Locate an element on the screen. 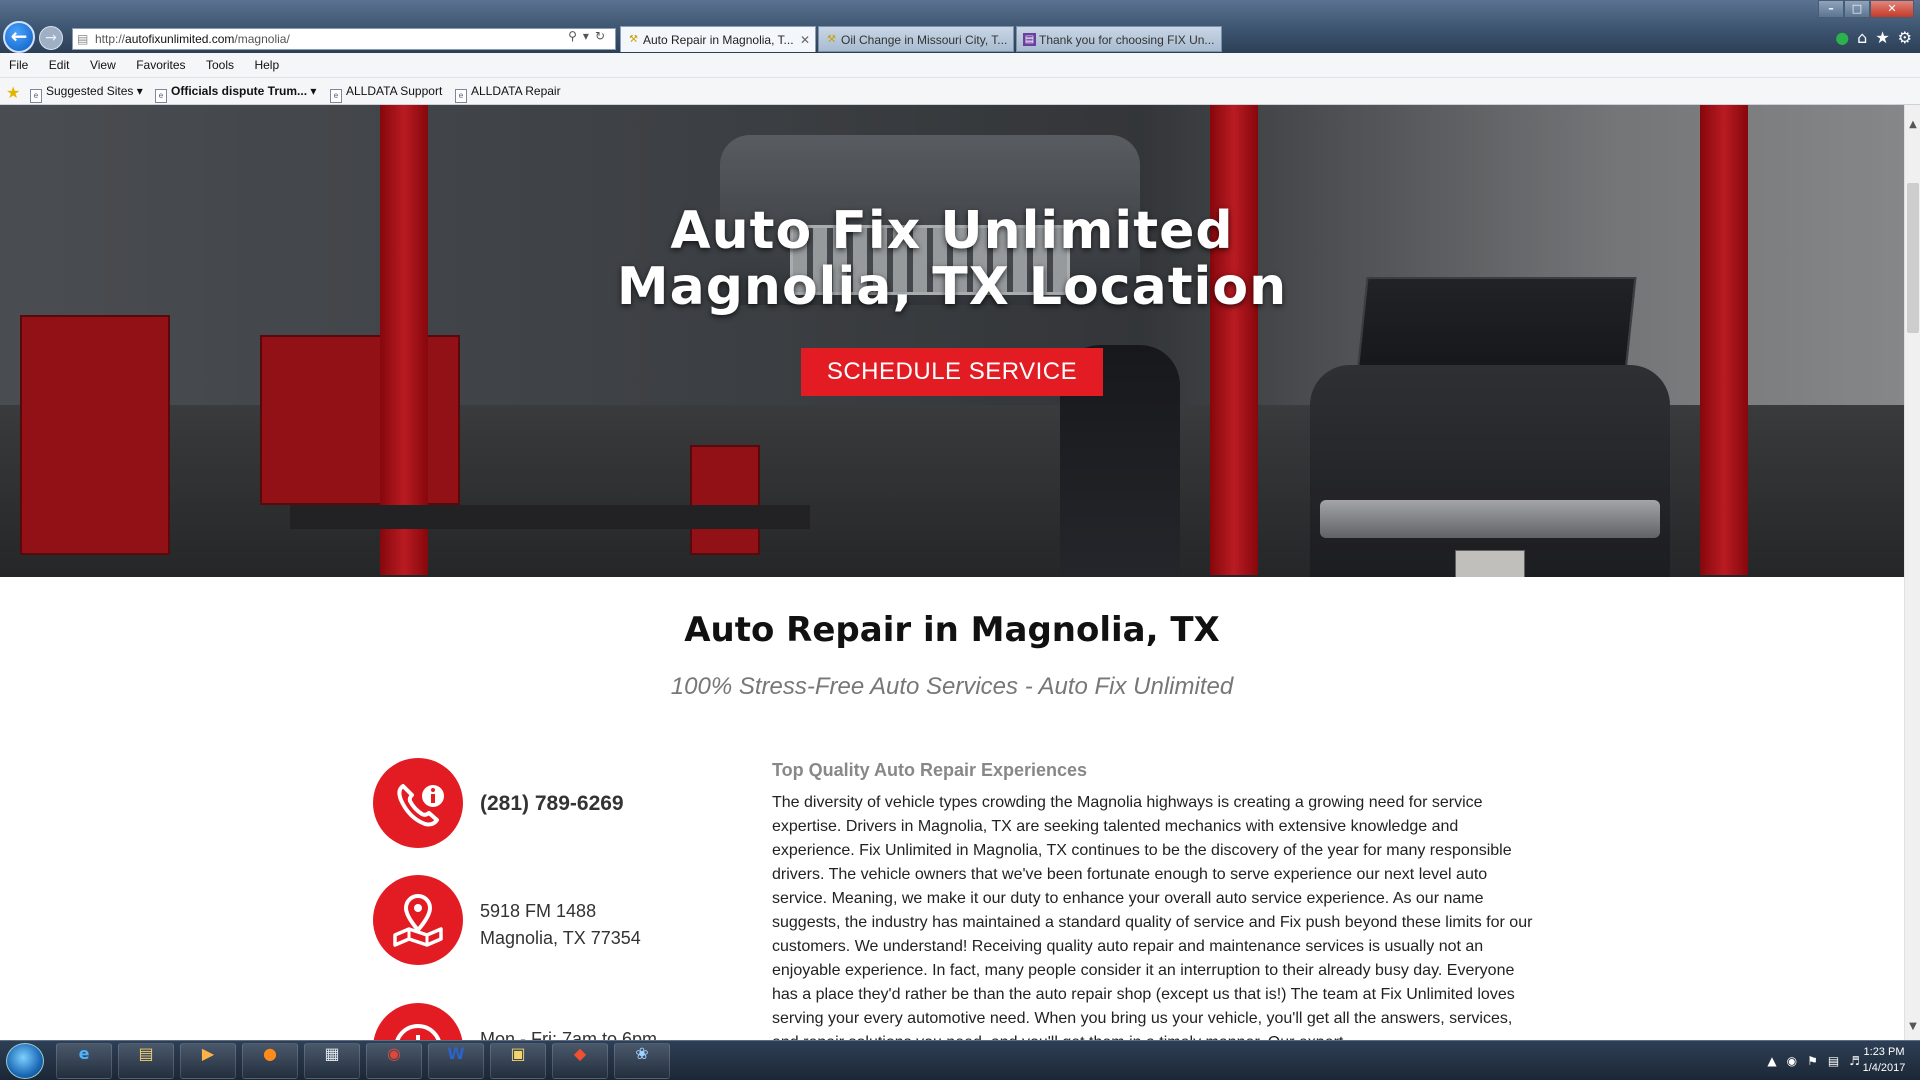  tab-close-icon: ✕ is located at coordinates (805, 39).